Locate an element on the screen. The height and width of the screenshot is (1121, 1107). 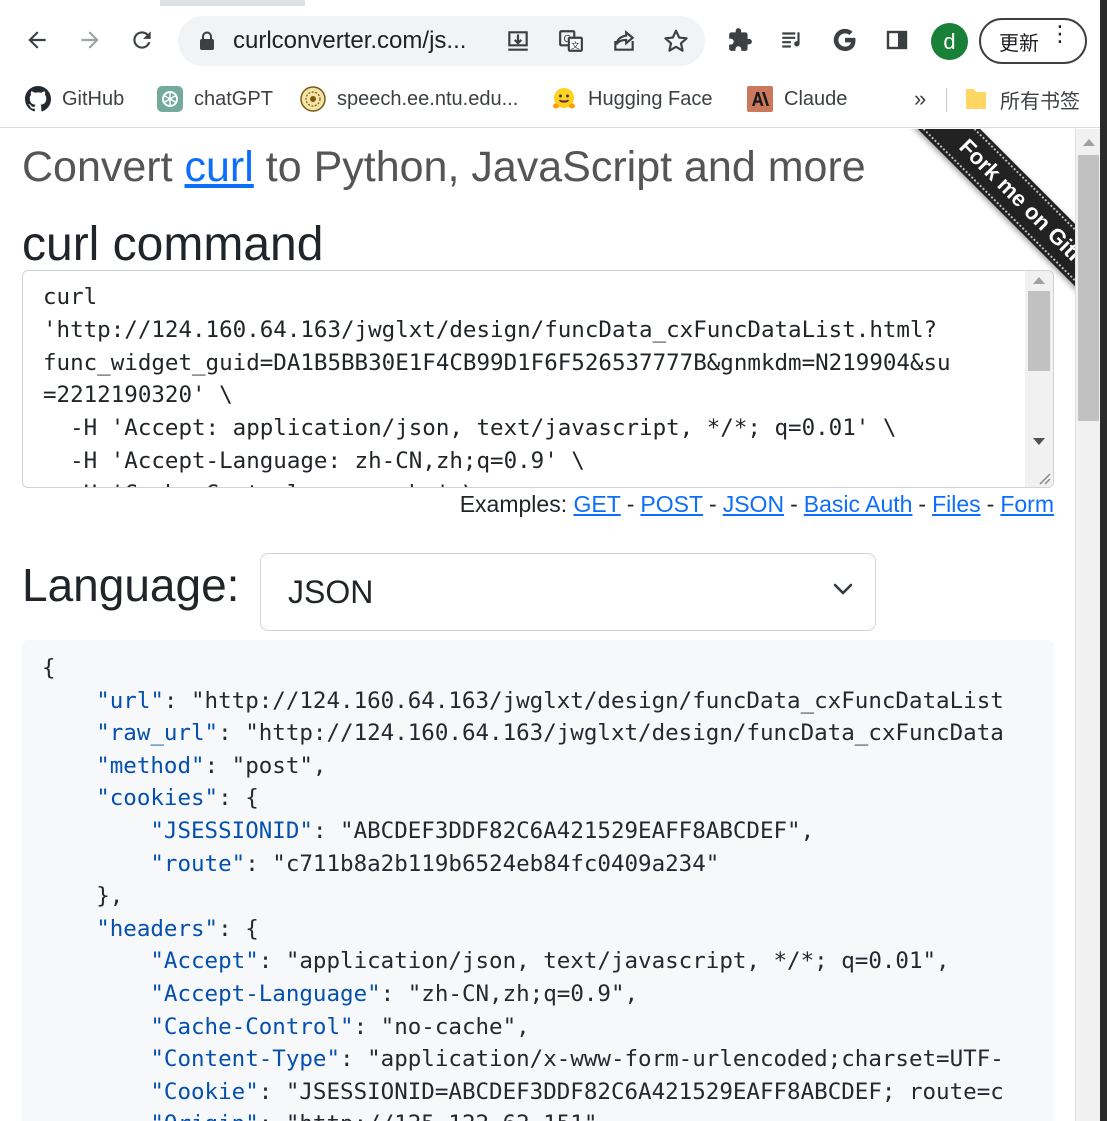
share-button is located at coordinates (624, 41).